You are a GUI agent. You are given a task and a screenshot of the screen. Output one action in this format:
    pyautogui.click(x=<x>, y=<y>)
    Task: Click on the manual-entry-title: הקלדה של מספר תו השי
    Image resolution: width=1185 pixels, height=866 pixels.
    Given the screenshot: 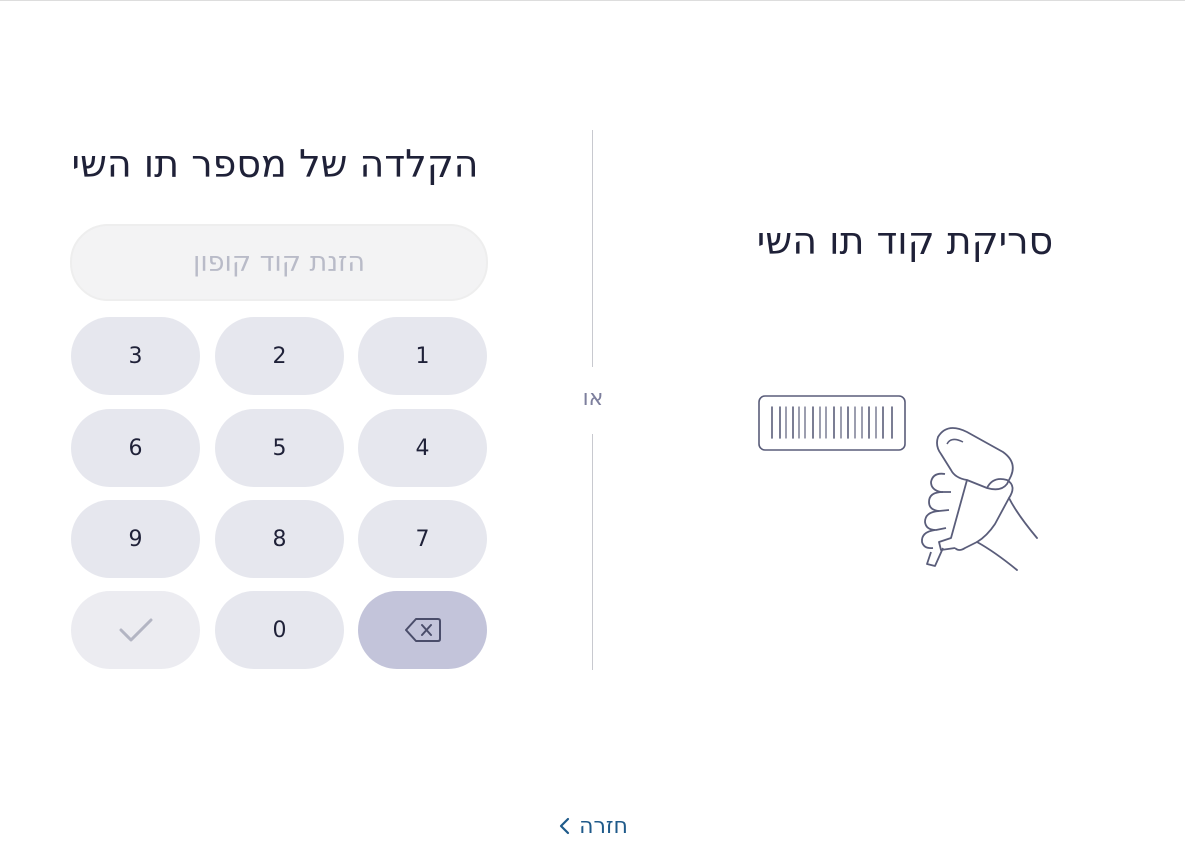 What is the action you would take?
    pyautogui.click(x=275, y=164)
    